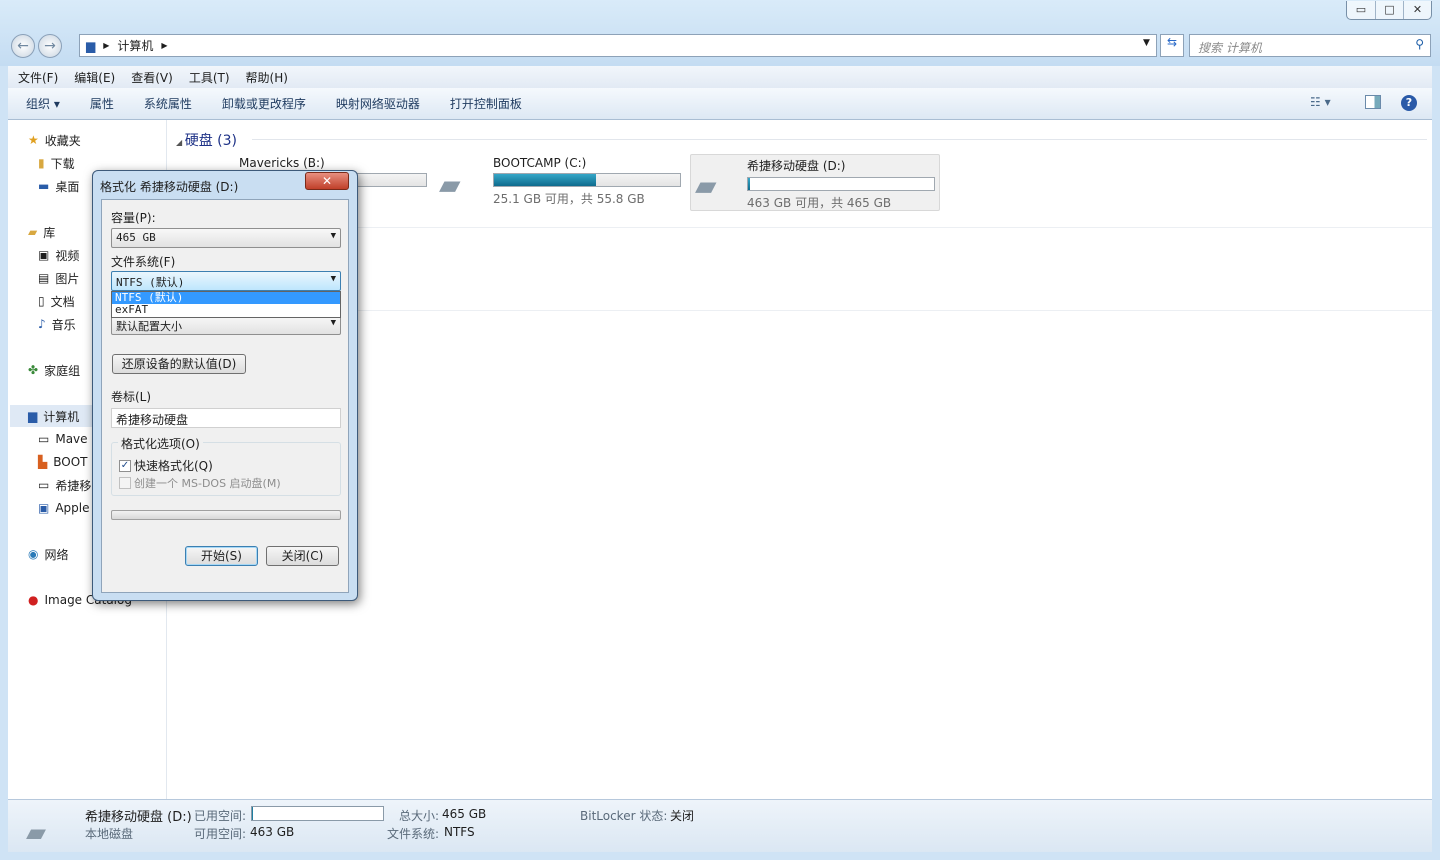 The image size is (1440, 860). I want to click on drive-name: Mavericks (B:), so click(282, 163).